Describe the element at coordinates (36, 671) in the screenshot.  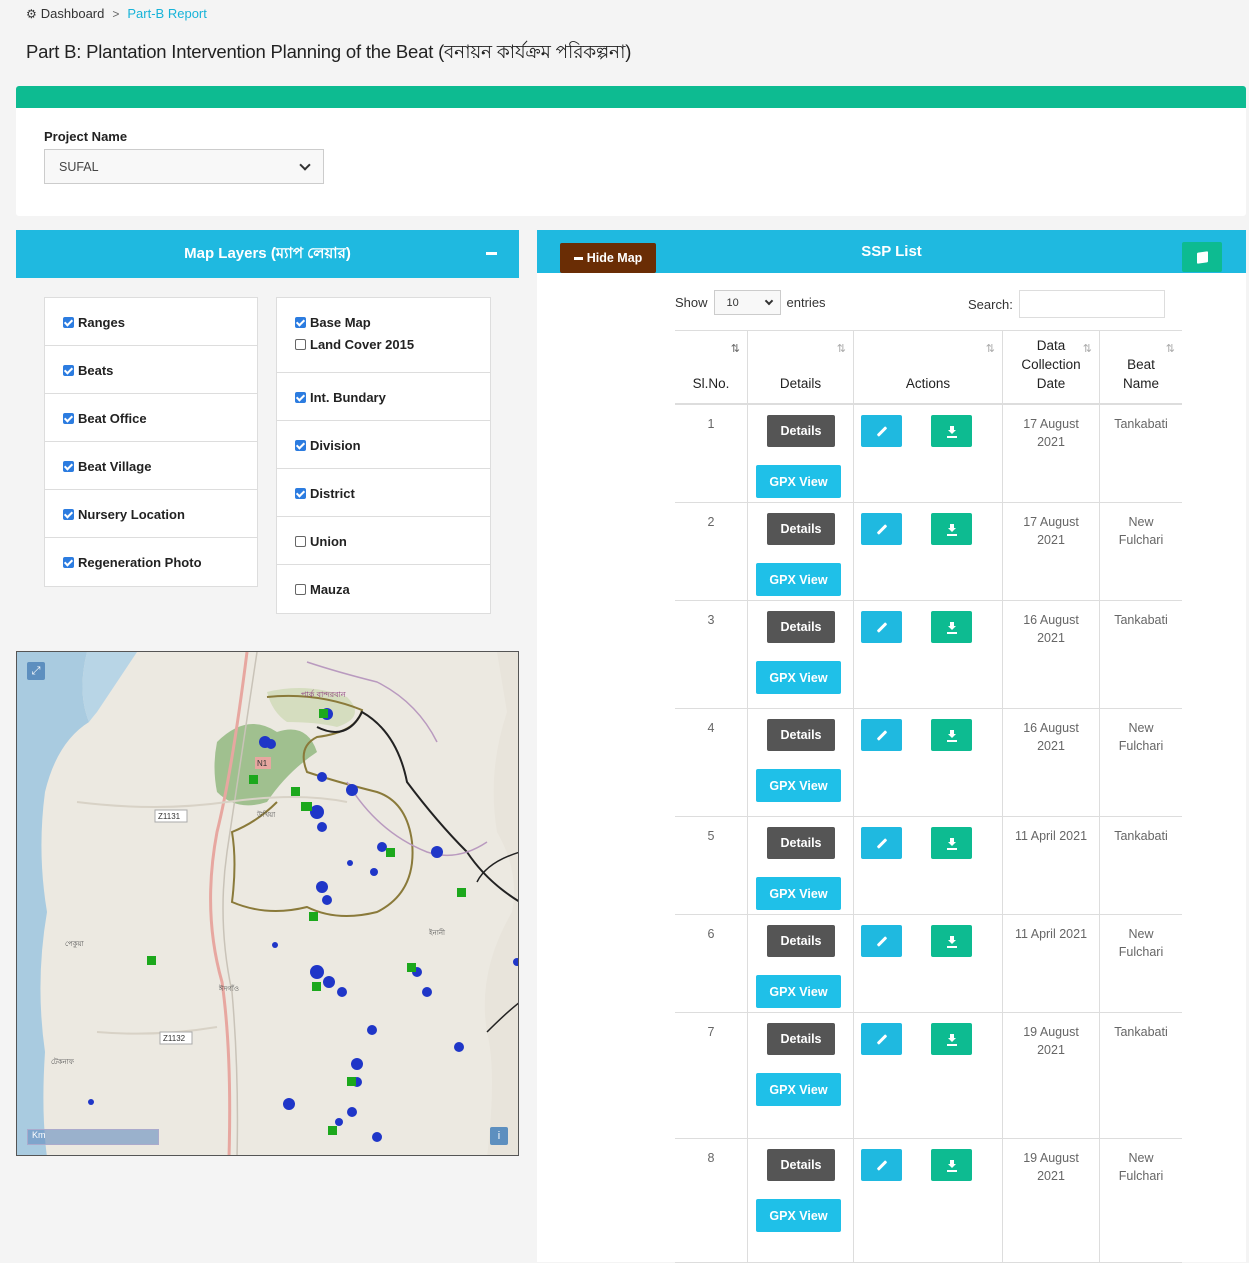
I see `fullscreen-icon: ⤢` at that location.